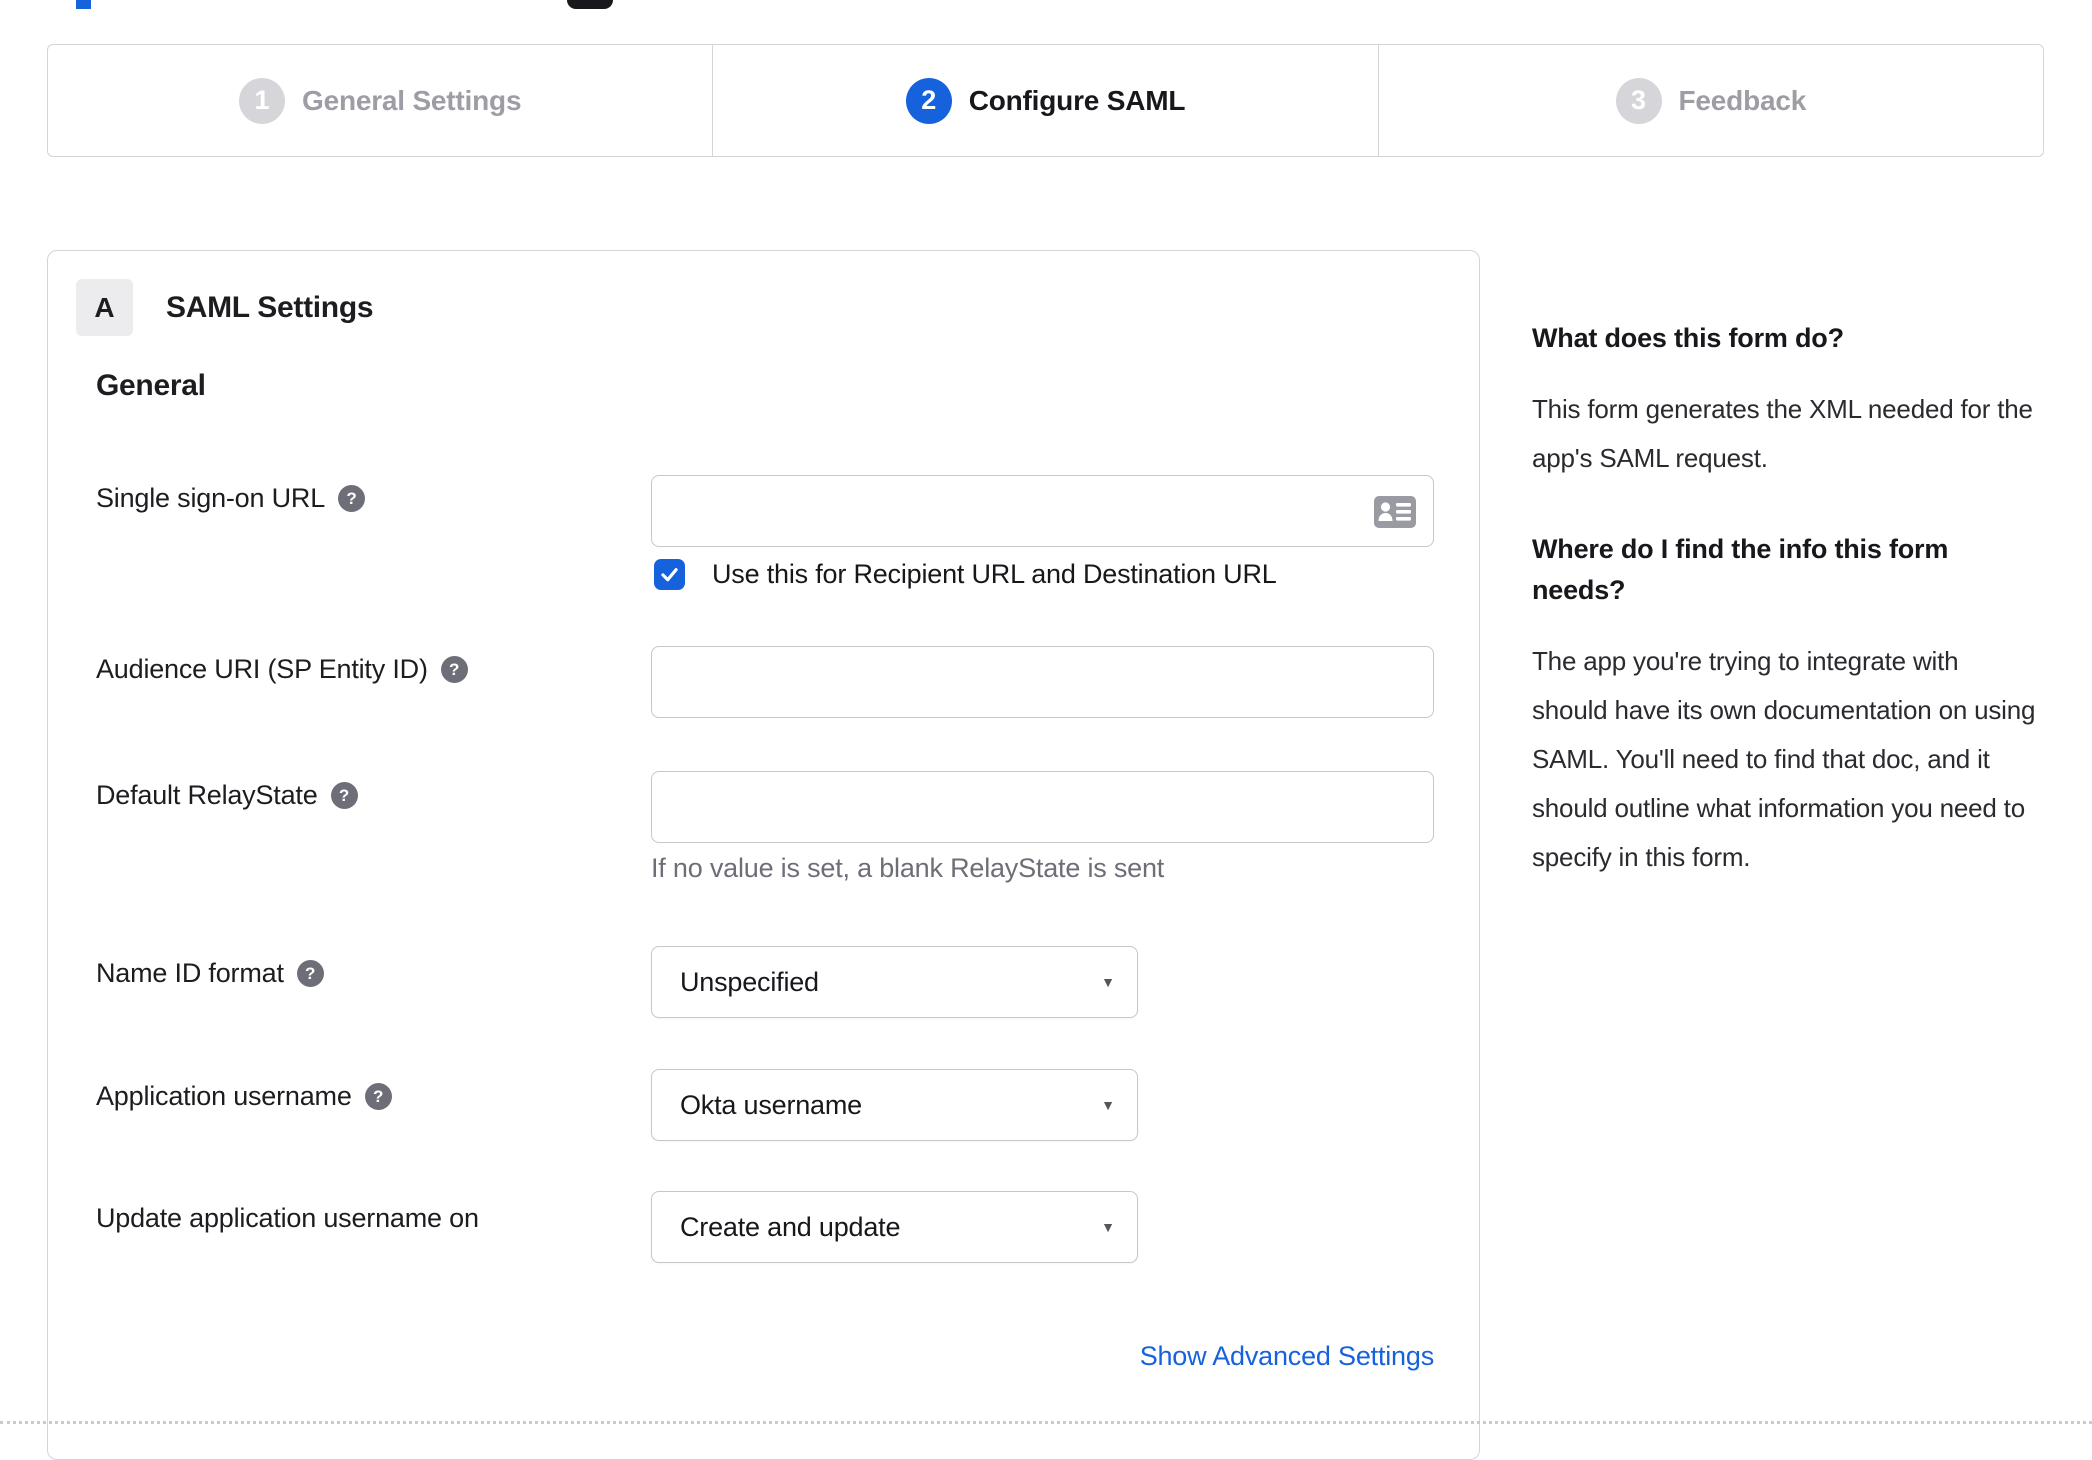 This screenshot has width=2092, height=1460. Describe the element at coordinates (262, 669) in the screenshot. I see `audience-uri-label: Audience URI (SP Entity ID)` at that location.